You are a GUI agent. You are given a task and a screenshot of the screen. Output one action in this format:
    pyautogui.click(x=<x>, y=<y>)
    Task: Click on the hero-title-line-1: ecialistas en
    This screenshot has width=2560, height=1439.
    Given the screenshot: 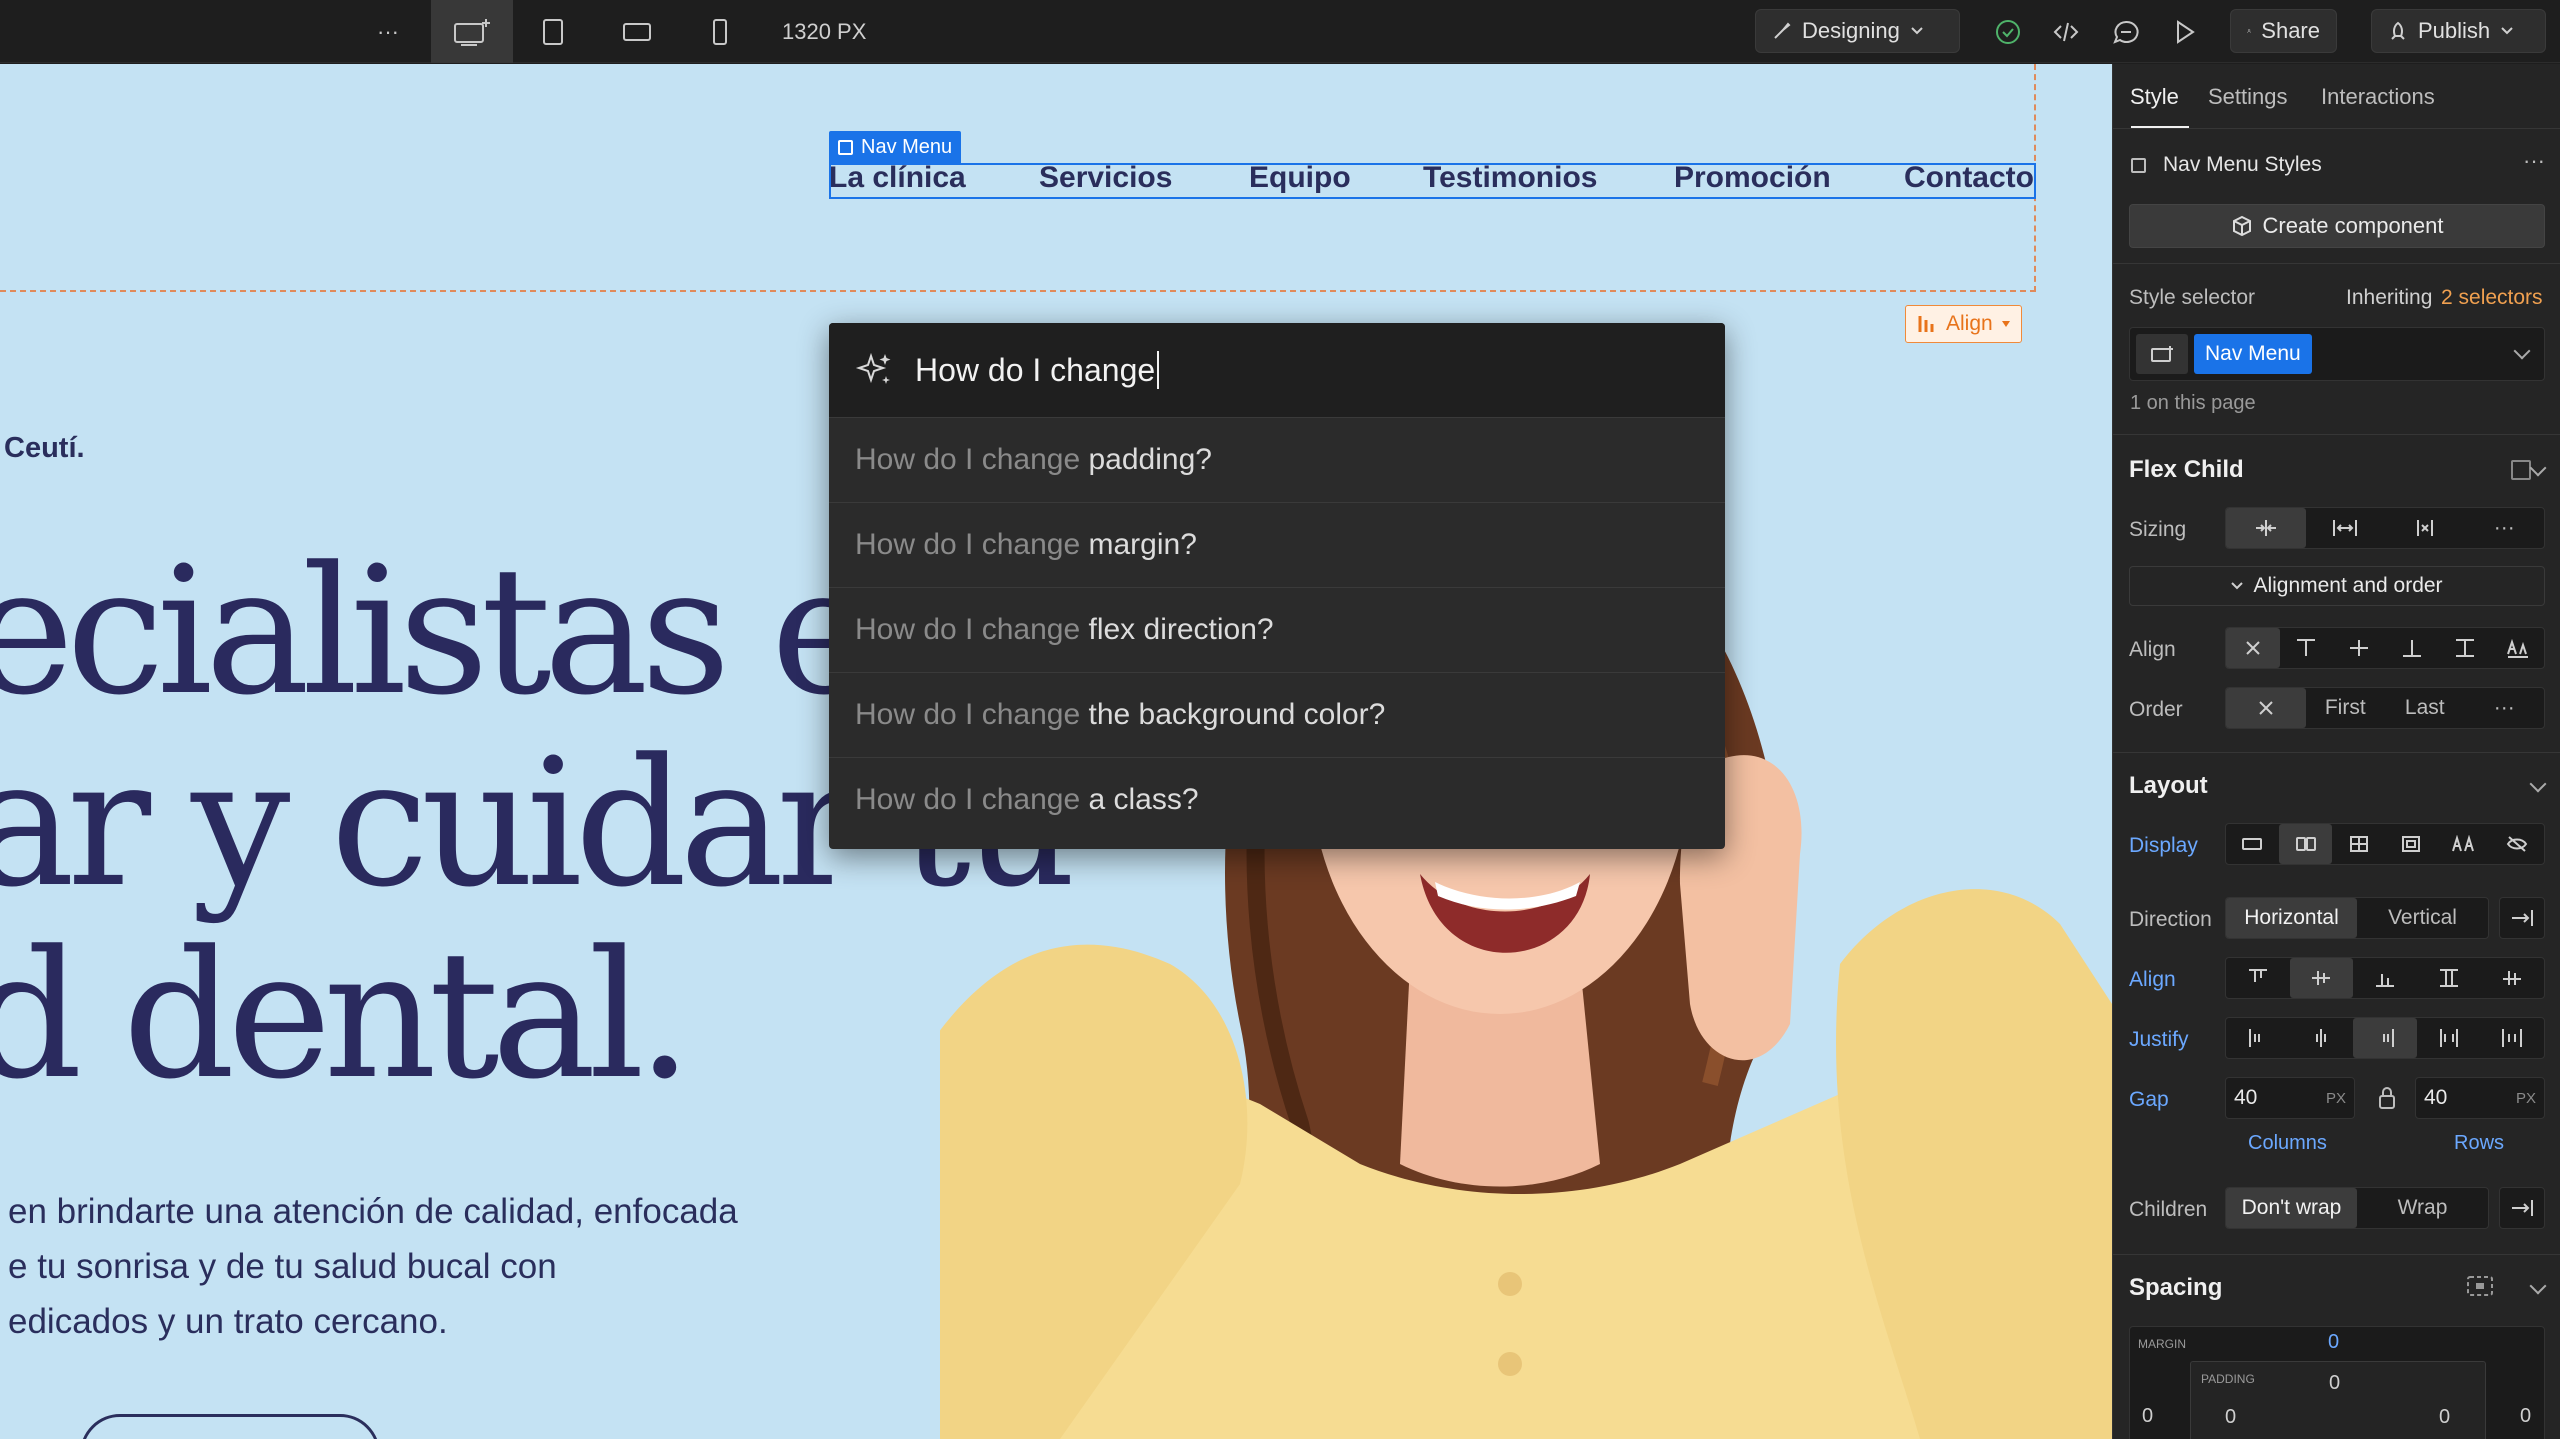 What is the action you would take?
    pyautogui.click(x=490, y=631)
    